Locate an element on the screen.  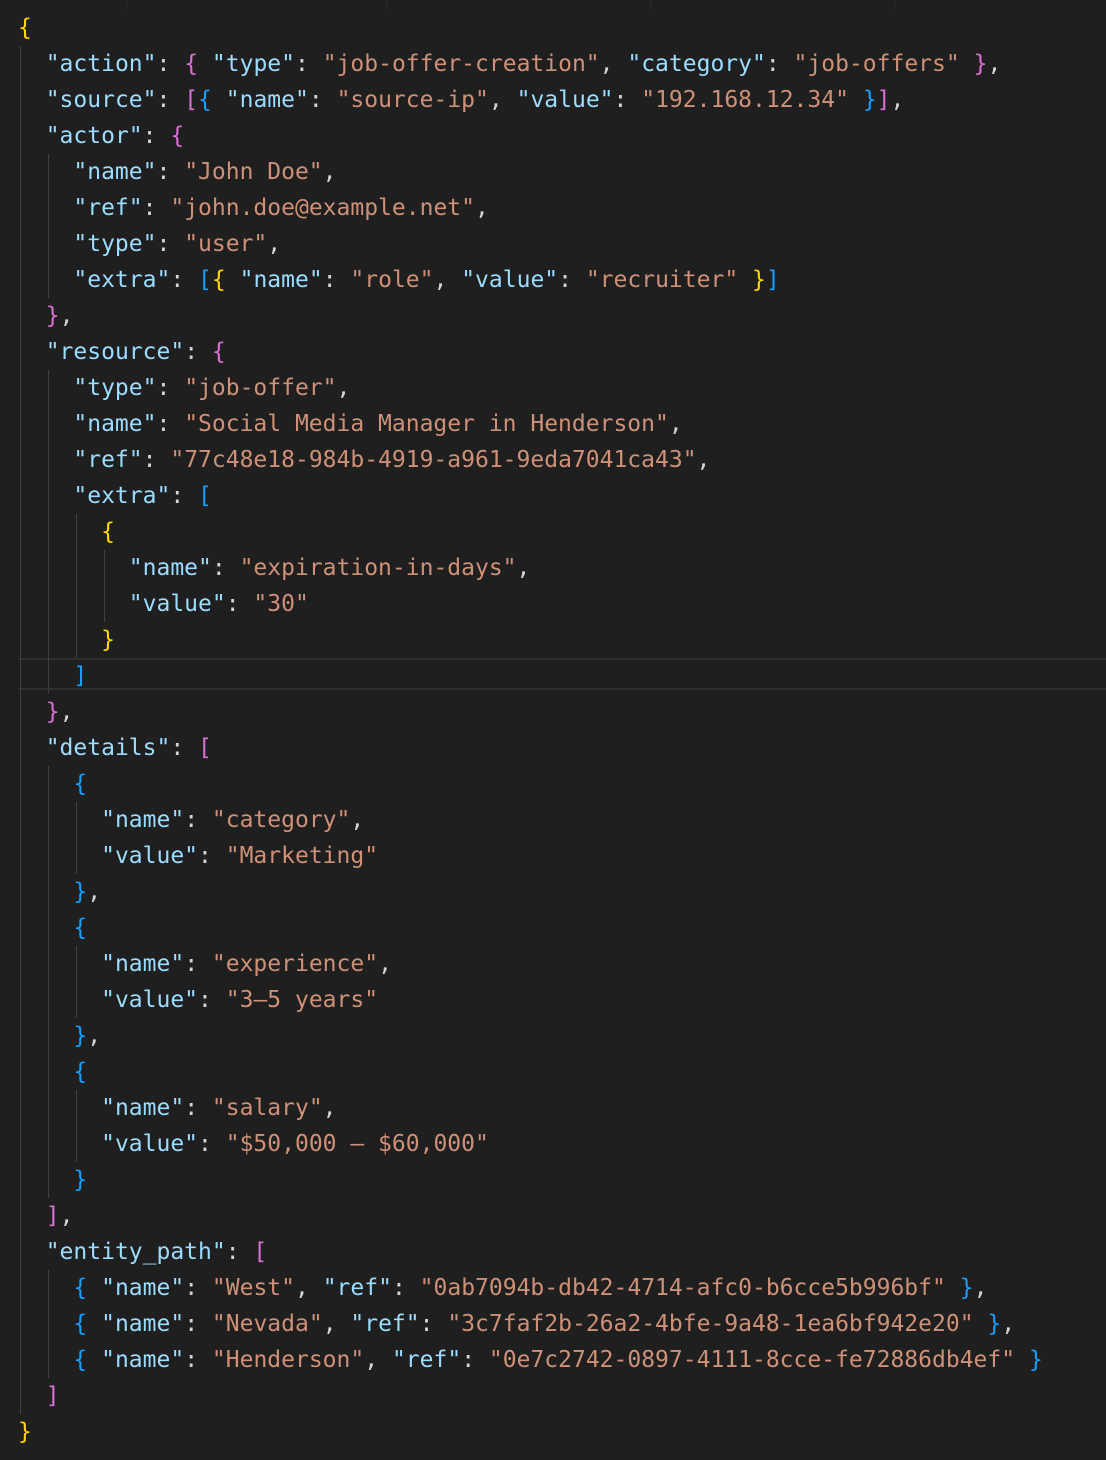
code-token: "30" is located at coordinates (281, 604).